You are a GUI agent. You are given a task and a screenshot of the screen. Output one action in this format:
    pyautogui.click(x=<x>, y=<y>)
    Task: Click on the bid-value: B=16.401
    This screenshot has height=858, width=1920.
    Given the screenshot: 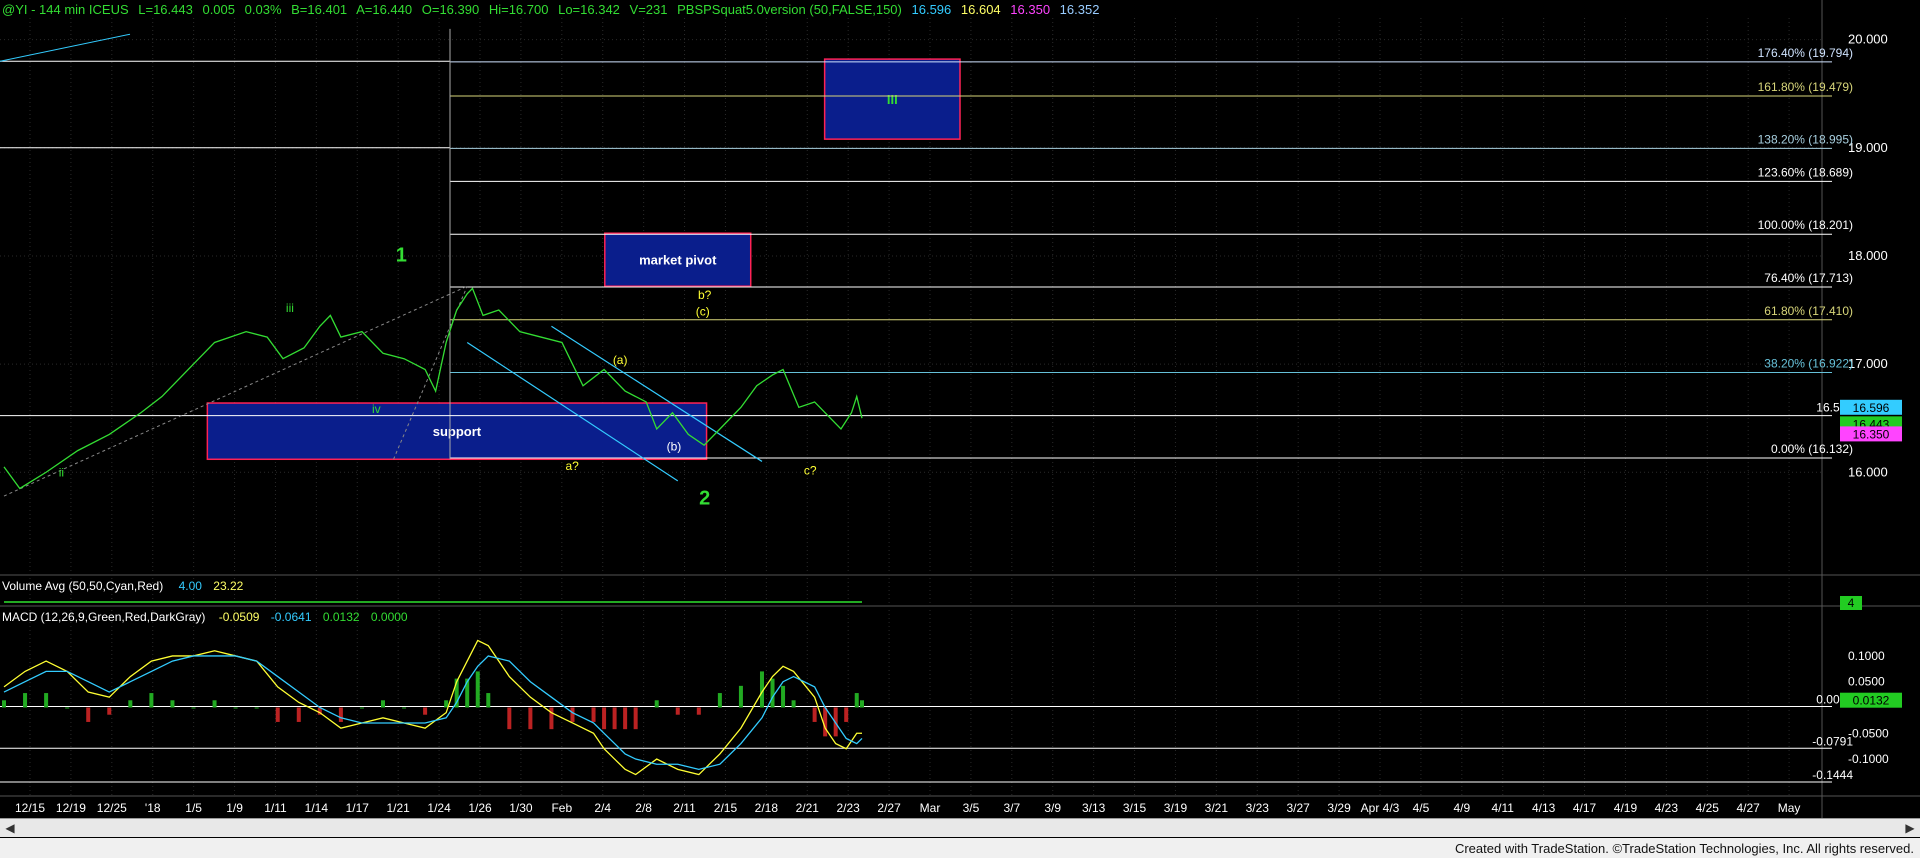 What is the action you would take?
    pyautogui.click(x=319, y=9)
    